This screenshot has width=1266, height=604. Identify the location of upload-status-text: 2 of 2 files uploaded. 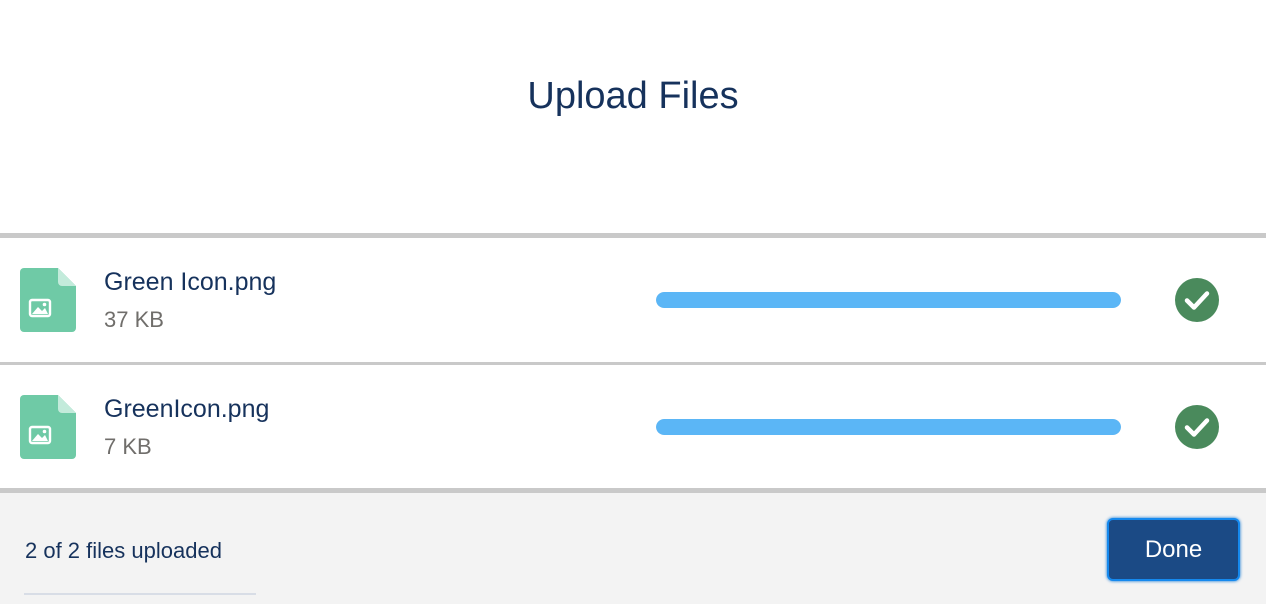
(123, 550).